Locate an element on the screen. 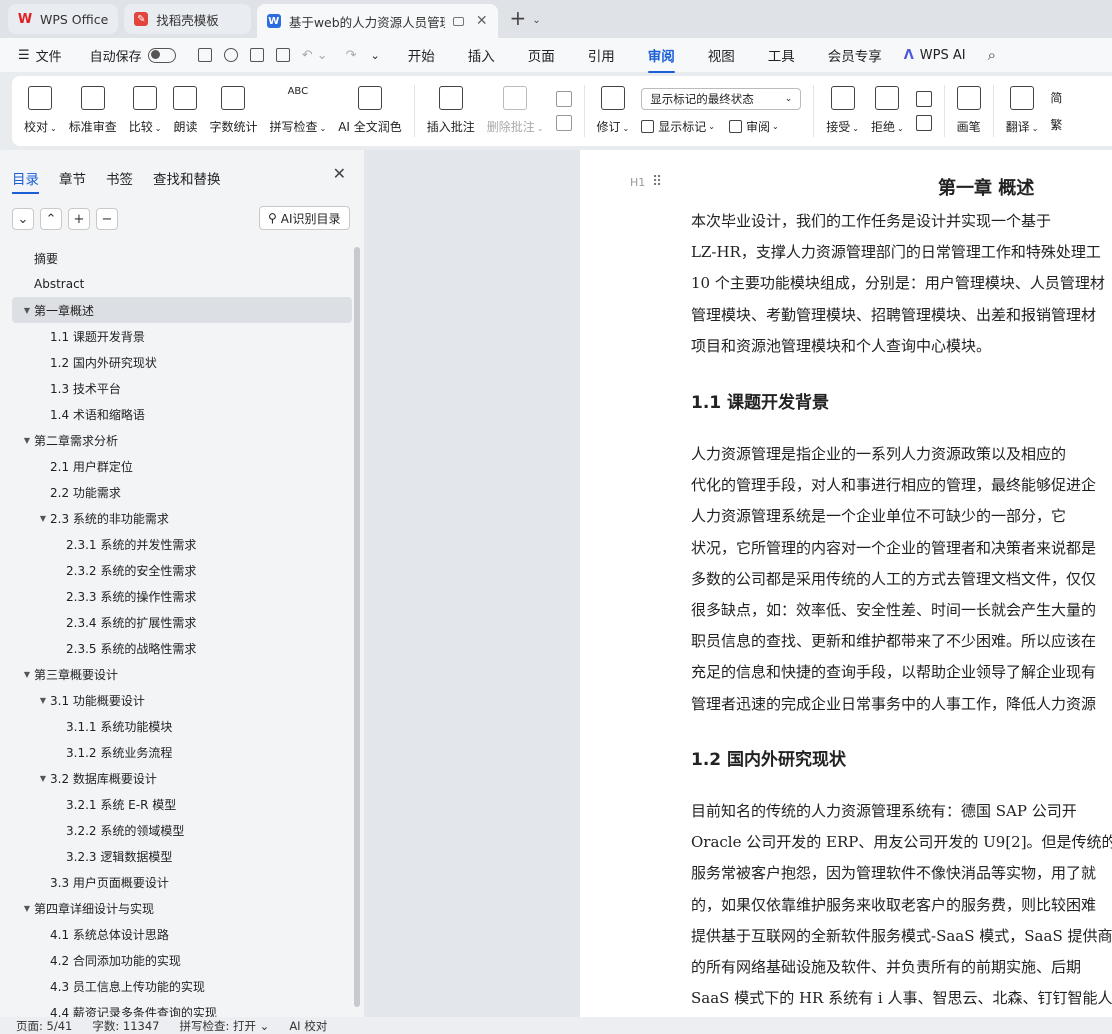 The width and height of the screenshot is (1112, 1034). toc-item: ▼ 第一章概述 is located at coordinates (182, 310).